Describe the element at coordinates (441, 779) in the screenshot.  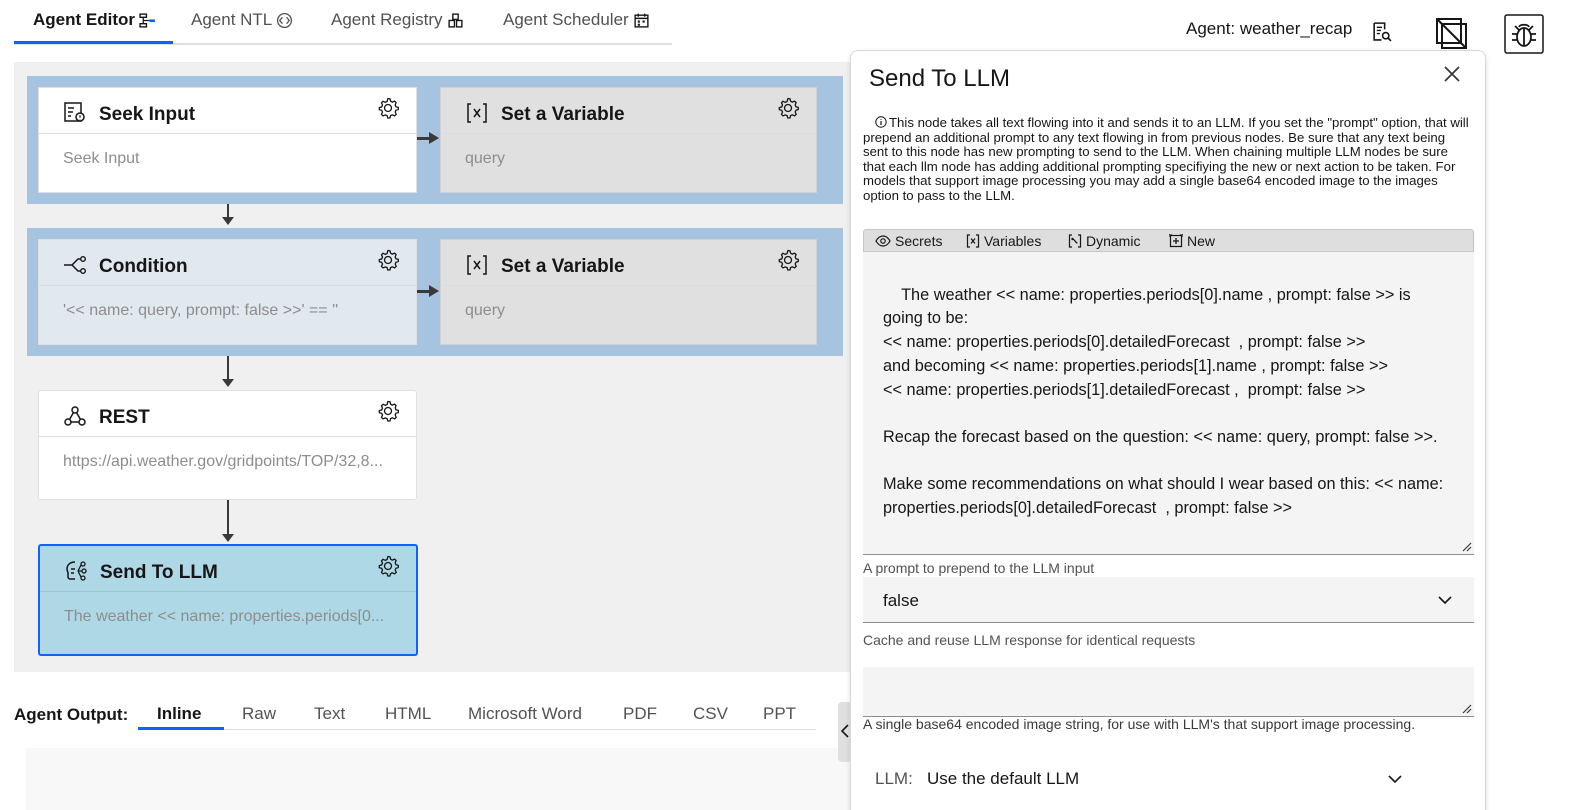
I see `output-area` at that location.